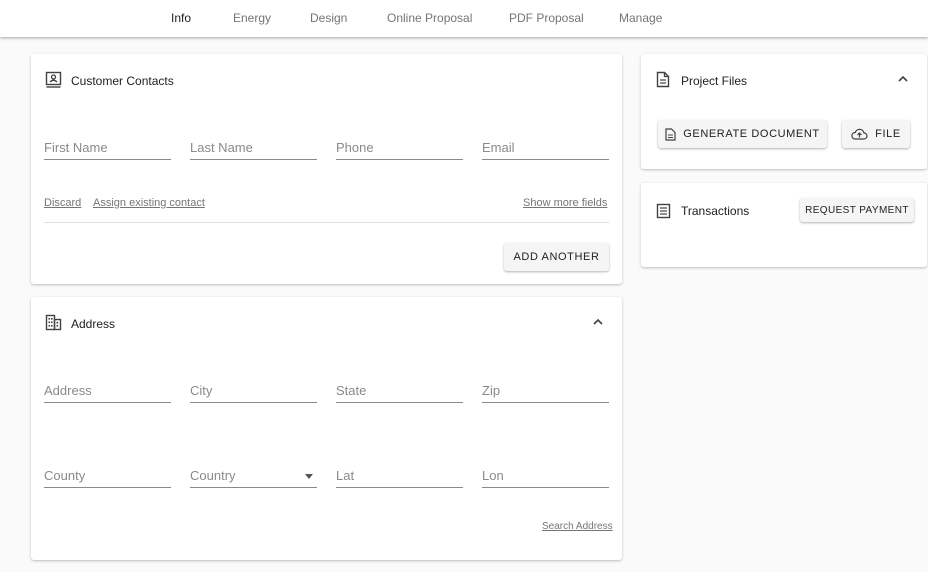 The width and height of the screenshot is (928, 572). What do you see at coordinates (577, 526) in the screenshot?
I see `search-address-link: Search Address` at bounding box center [577, 526].